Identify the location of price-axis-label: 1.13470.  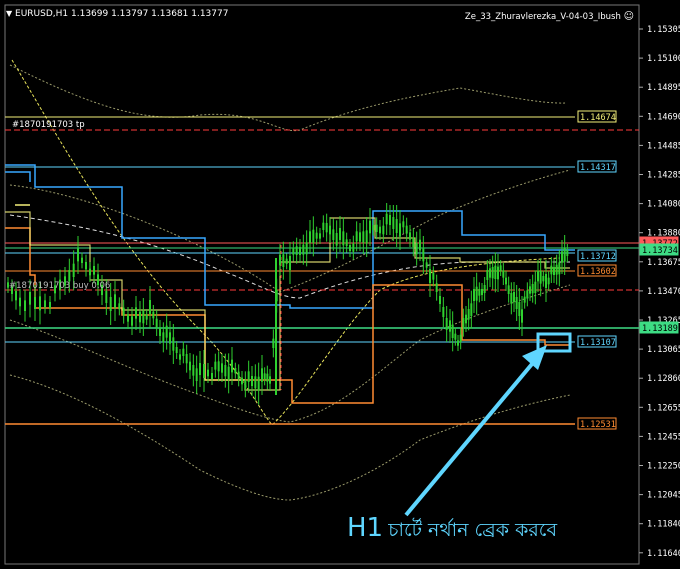
(663, 292).